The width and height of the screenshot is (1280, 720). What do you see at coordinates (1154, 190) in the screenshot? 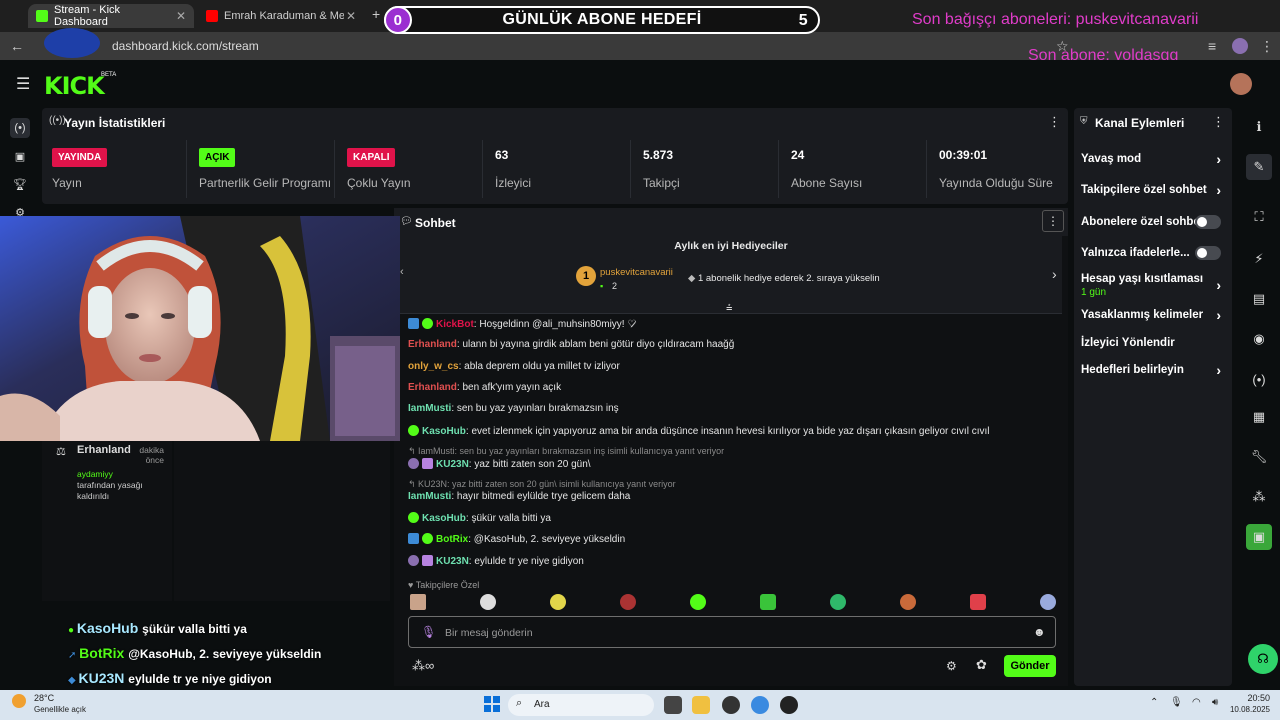
I see `action-followers-only: Takipçilere özel sohbet ›` at bounding box center [1154, 190].